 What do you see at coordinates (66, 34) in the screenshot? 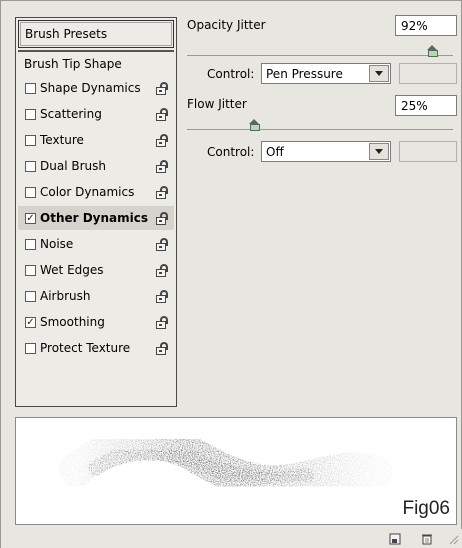
I see `brush-presets-label: Brush Presets` at bounding box center [66, 34].